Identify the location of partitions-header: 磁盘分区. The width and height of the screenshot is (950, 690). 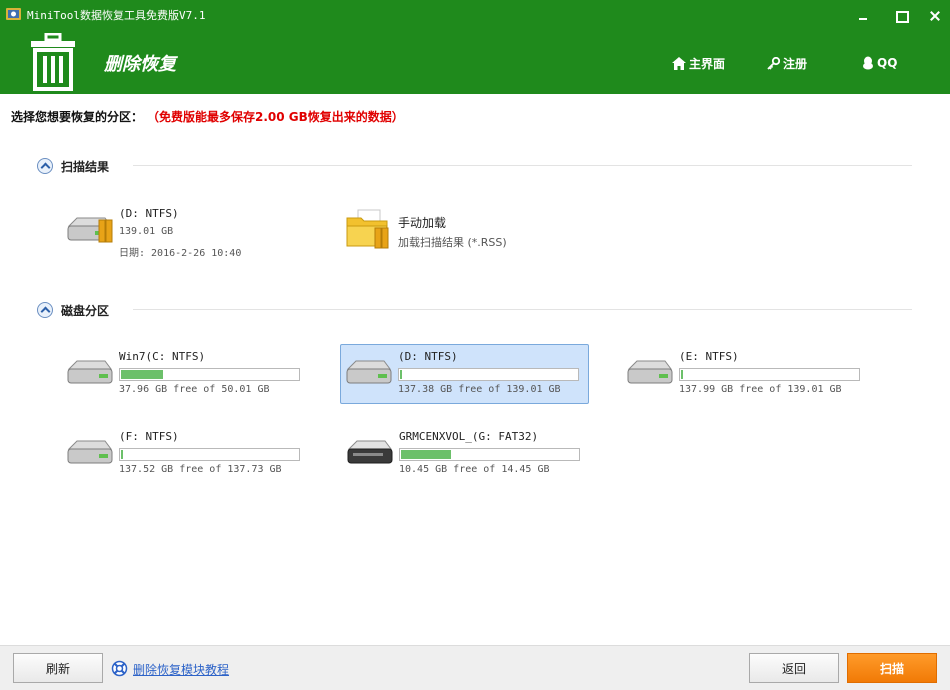
(73, 310).